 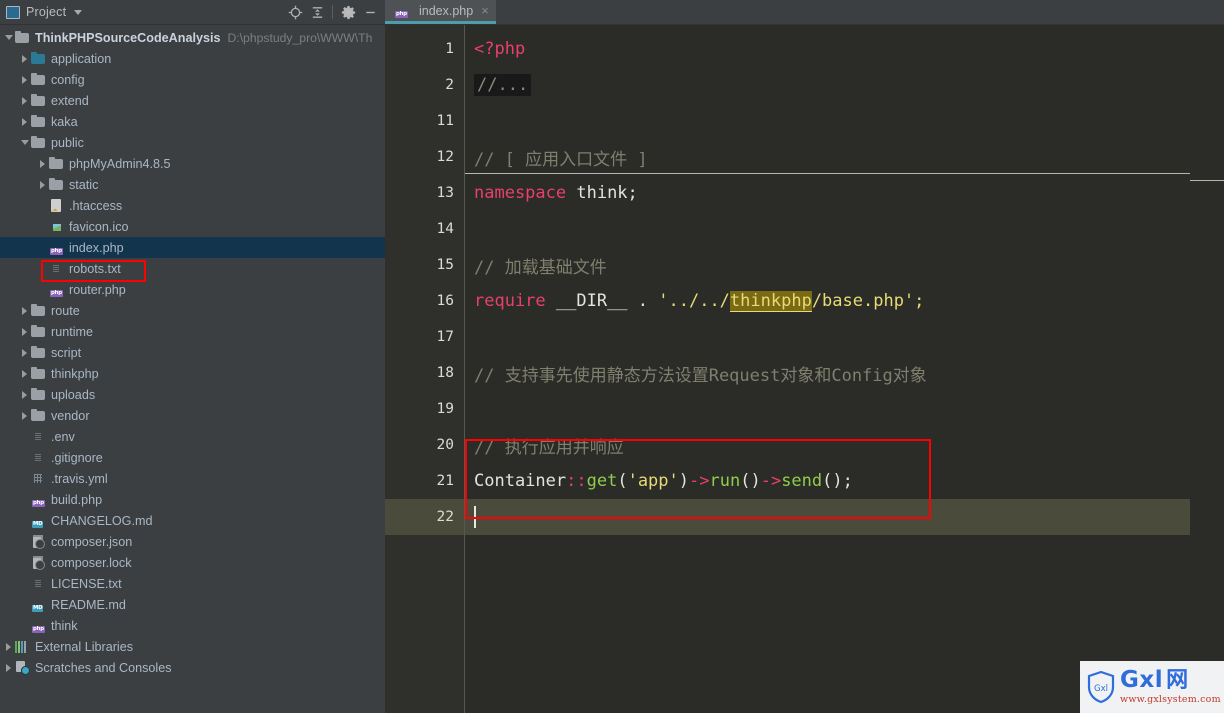 I want to click on code-line-15: // 加载基础文件, so click(x=827, y=265).